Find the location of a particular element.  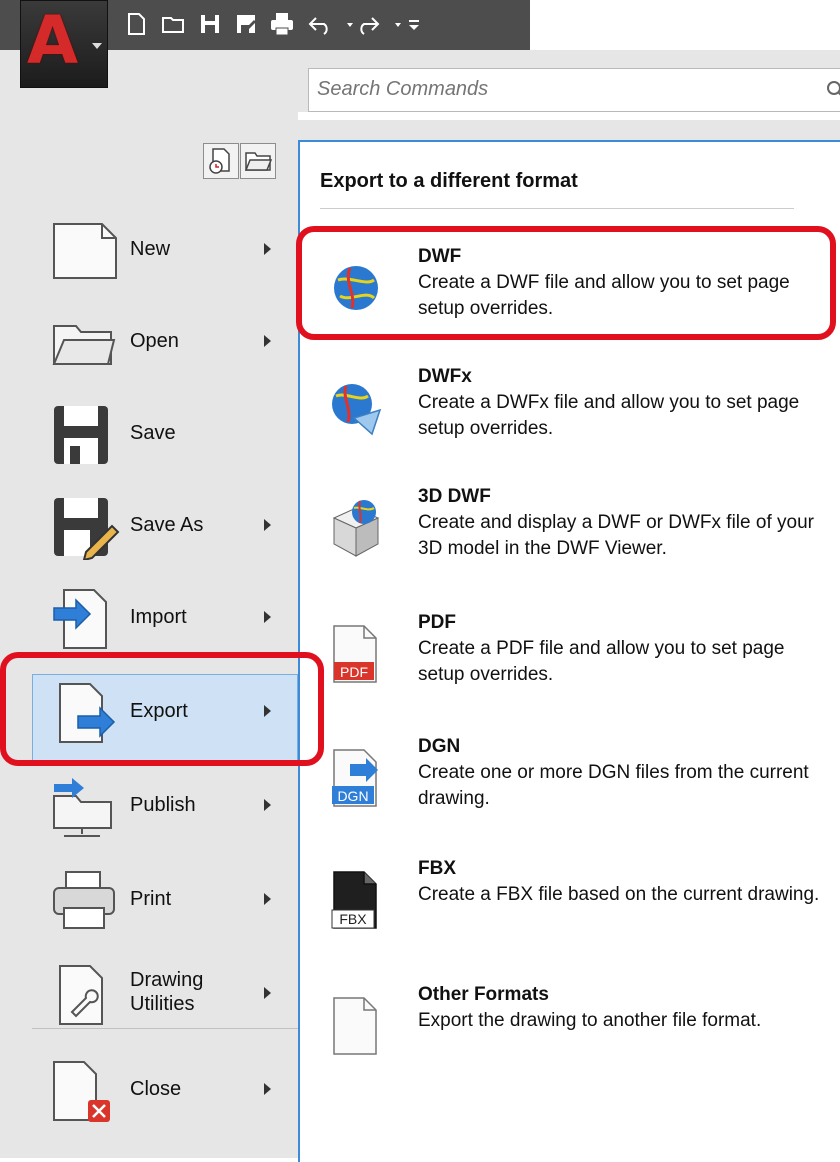

menu-item-label-line2: Utilities is located at coordinates (162, 1004).